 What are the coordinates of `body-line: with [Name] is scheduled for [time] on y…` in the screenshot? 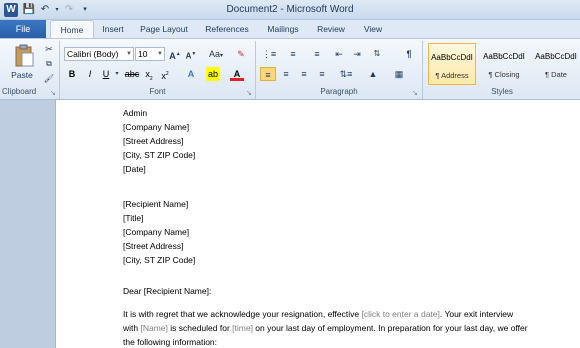 It's located at (325, 328).